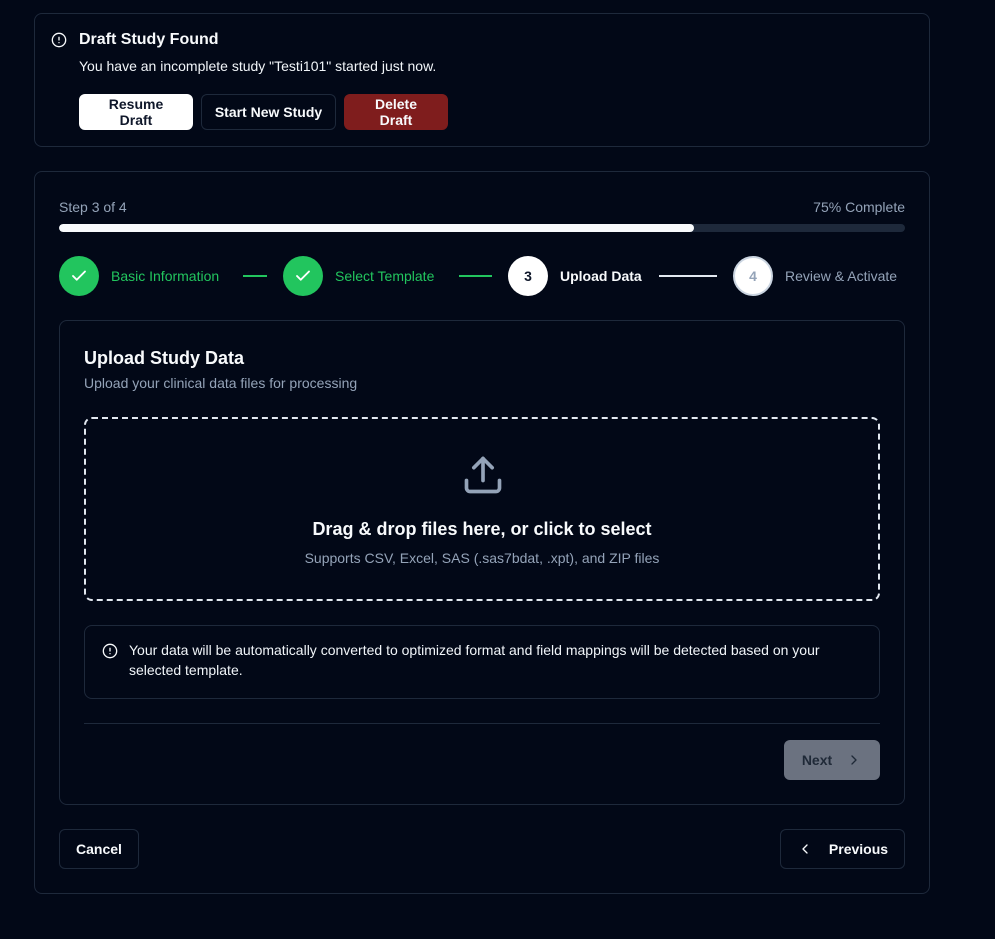 The width and height of the screenshot is (995, 939). What do you see at coordinates (753, 276) in the screenshot?
I see `step-4-circle: 4` at bounding box center [753, 276].